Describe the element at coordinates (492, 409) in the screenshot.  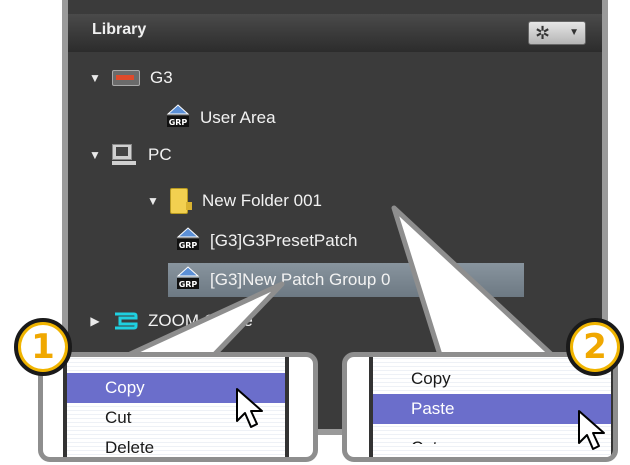
I see `menu-item-paste: Paste` at that location.